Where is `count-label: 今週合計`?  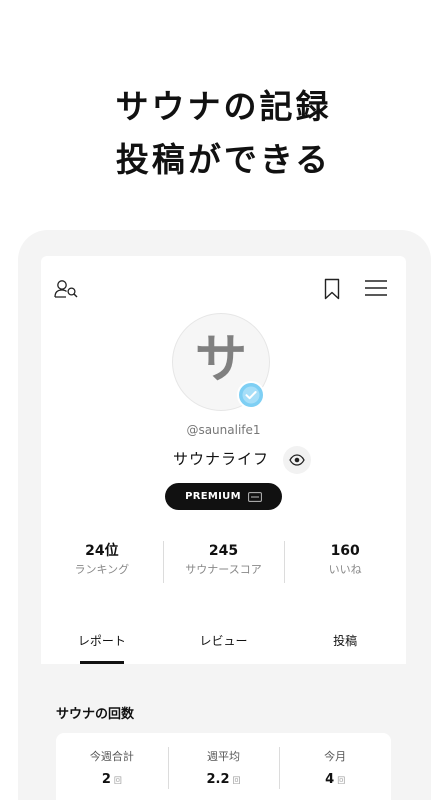 count-label: 今週合計 is located at coordinates (111, 756).